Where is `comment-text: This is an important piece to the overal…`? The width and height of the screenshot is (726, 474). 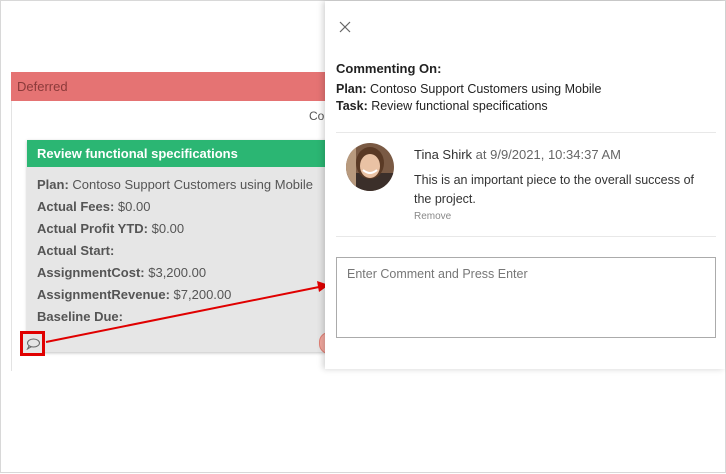
comment-text: This is an important piece to the overal… is located at coordinates (554, 189).